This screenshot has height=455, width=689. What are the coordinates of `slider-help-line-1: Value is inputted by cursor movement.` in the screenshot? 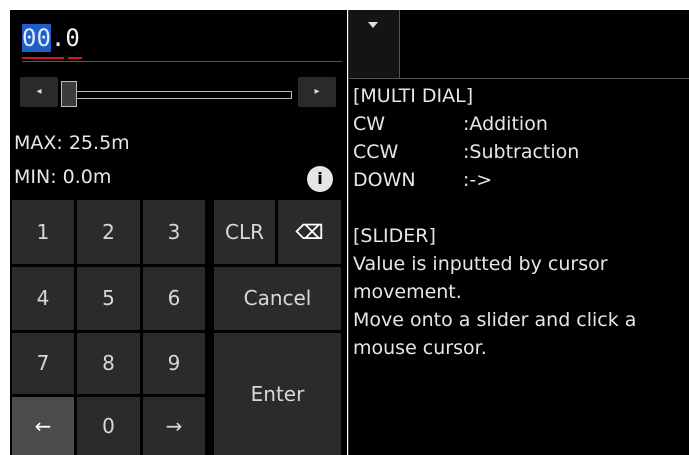 It's located at (480, 278).